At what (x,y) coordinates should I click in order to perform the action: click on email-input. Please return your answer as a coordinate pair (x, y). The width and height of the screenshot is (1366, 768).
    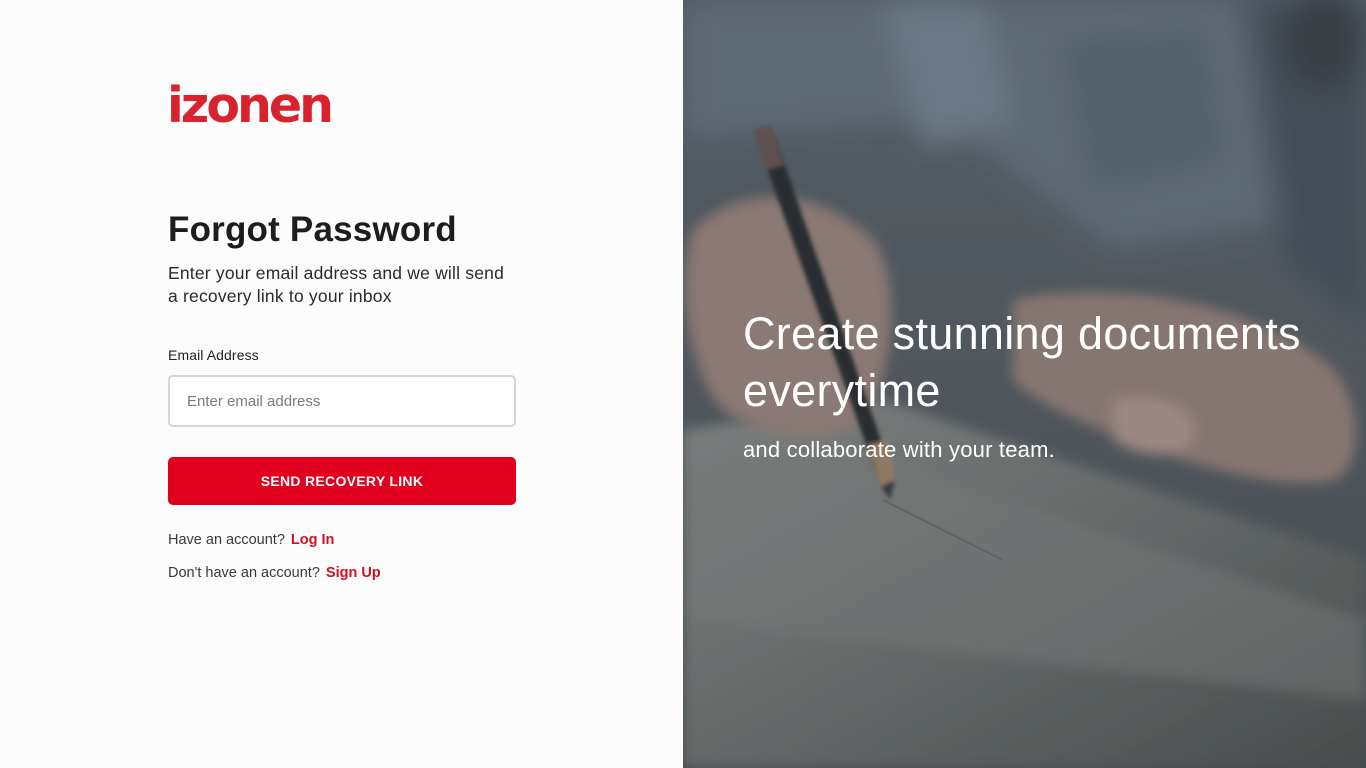
    Looking at the image, I should click on (342, 401).